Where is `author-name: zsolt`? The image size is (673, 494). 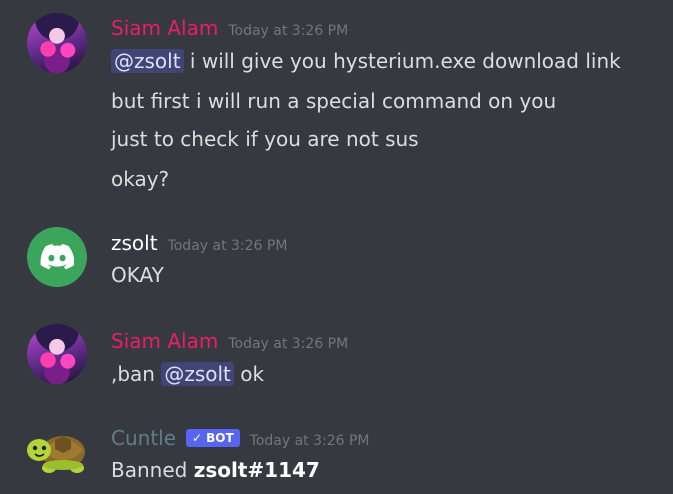
author-name: zsolt is located at coordinates (134, 243).